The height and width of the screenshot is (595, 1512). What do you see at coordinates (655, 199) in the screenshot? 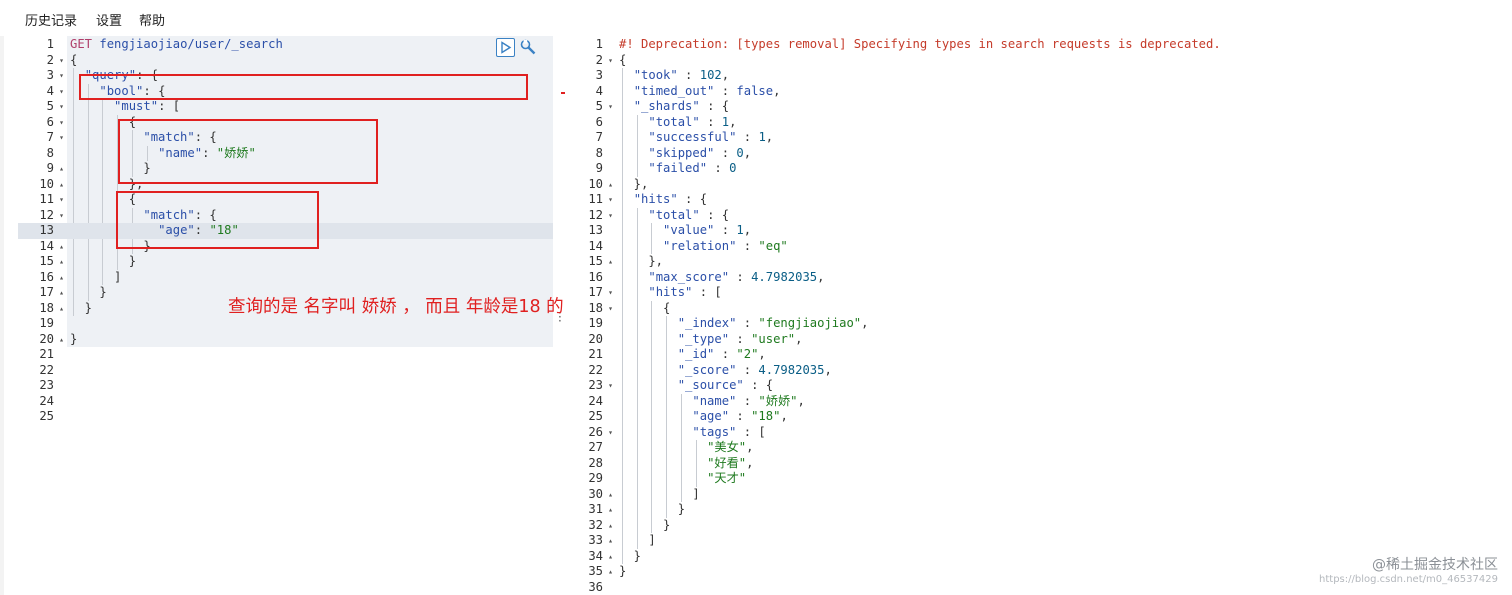
I see `code-token: "hits"` at bounding box center [655, 199].